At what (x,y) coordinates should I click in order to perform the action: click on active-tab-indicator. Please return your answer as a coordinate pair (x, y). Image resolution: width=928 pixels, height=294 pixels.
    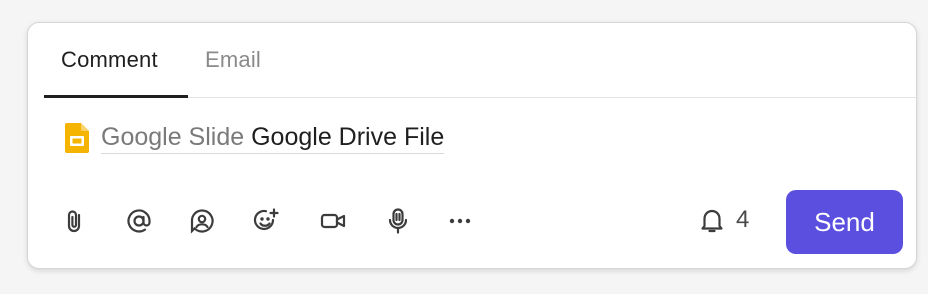
    Looking at the image, I should click on (116, 96).